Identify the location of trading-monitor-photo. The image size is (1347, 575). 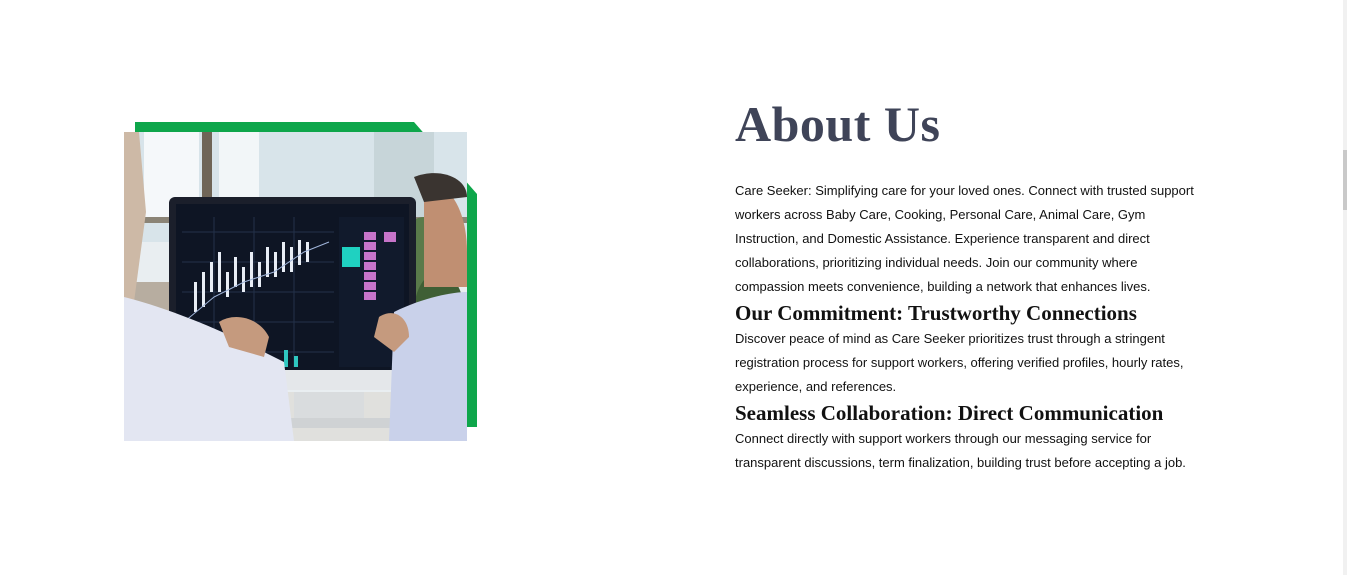
(300, 281).